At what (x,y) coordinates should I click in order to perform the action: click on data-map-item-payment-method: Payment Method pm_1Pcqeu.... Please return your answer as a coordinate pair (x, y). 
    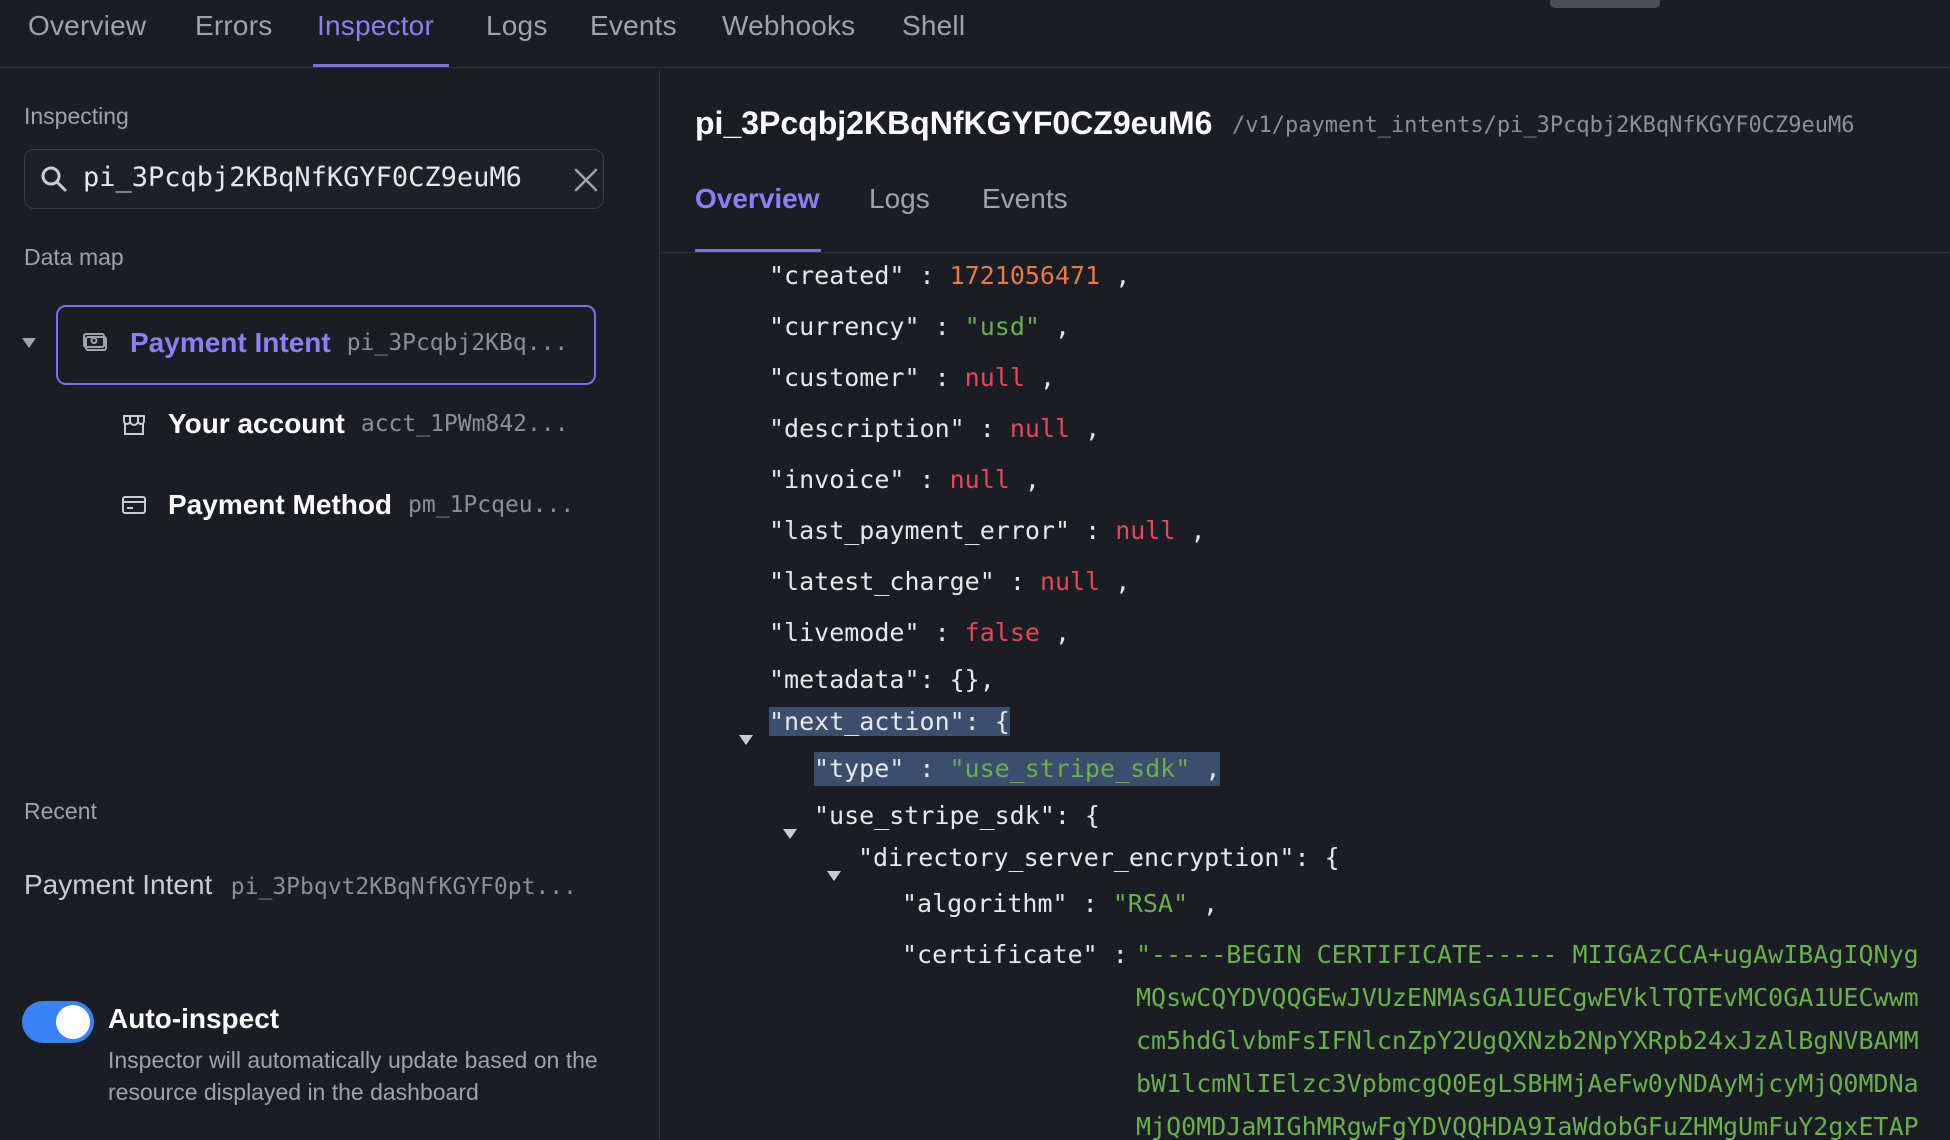
    Looking at the image, I should click on (347, 505).